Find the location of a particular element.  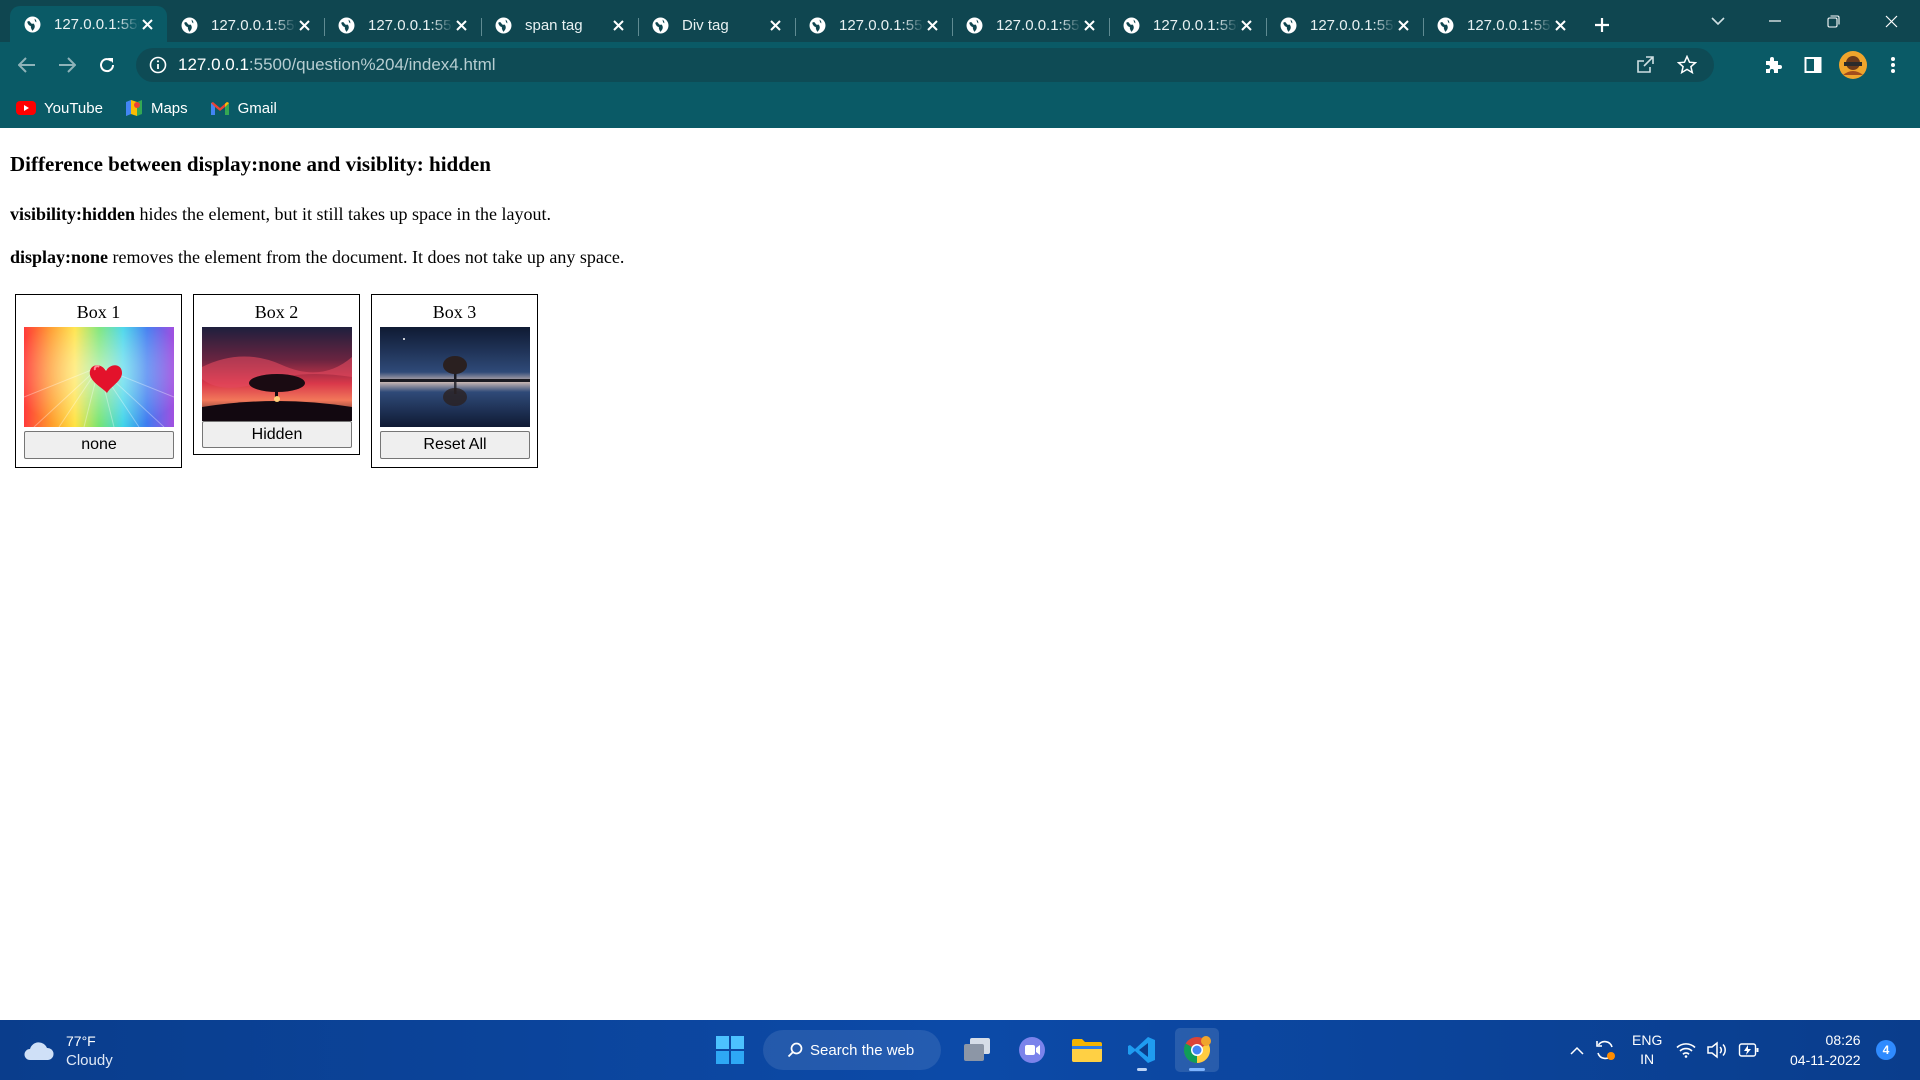

share-button is located at coordinates (1645, 65).